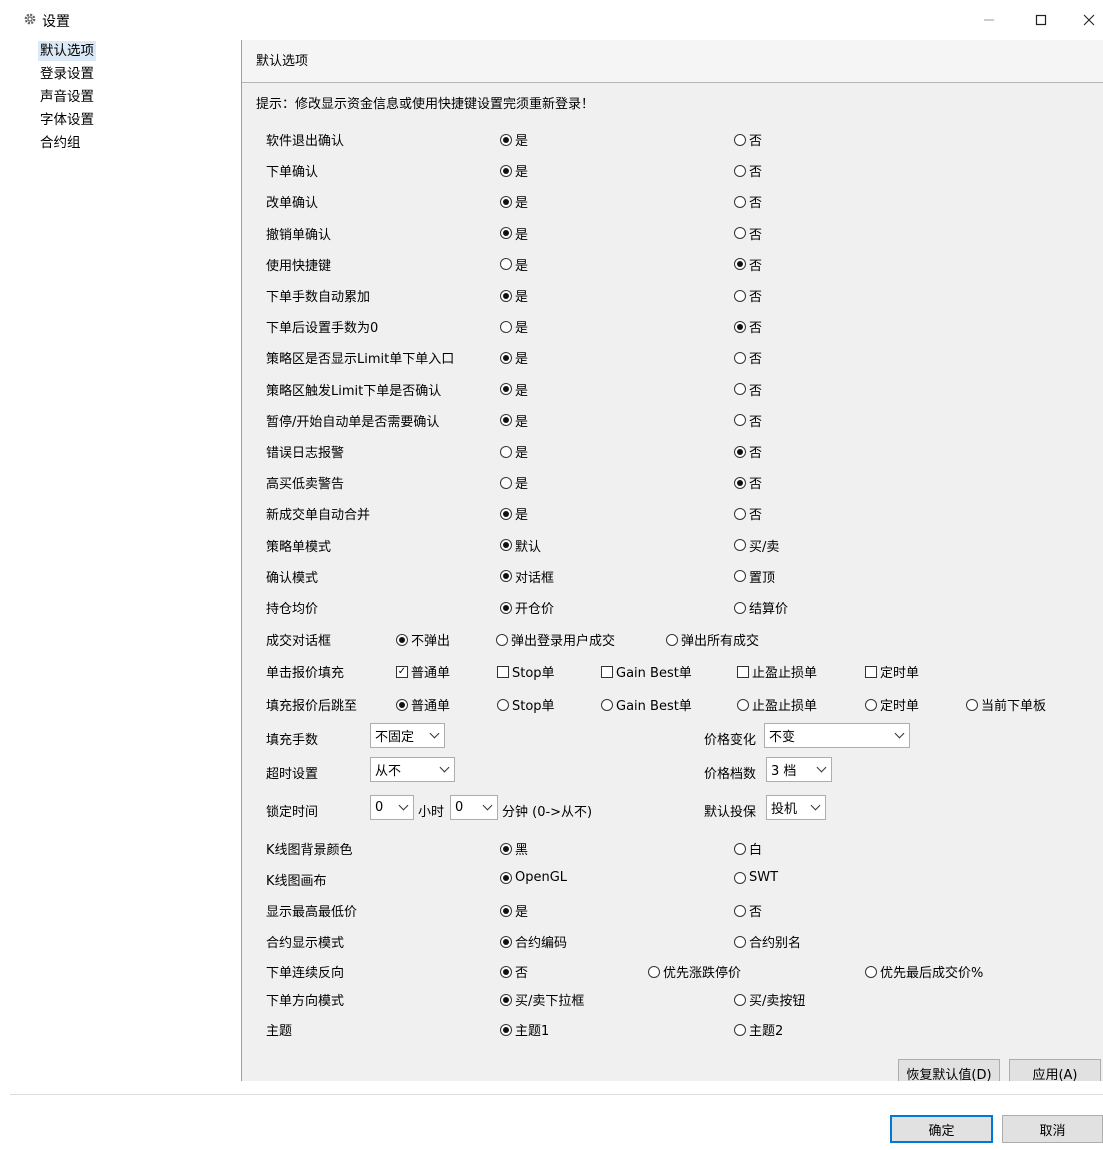 The width and height of the screenshot is (1103, 1150). I want to click on click-fill-checkbox: Gain Best单, so click(646, 671).